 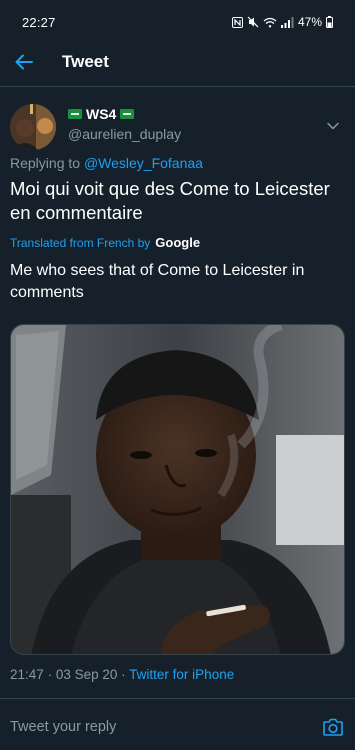 What do you see at coordinates (39, 22) in the screenshot?
I see `status-time: 22:27` at bounding box center [39, 22].